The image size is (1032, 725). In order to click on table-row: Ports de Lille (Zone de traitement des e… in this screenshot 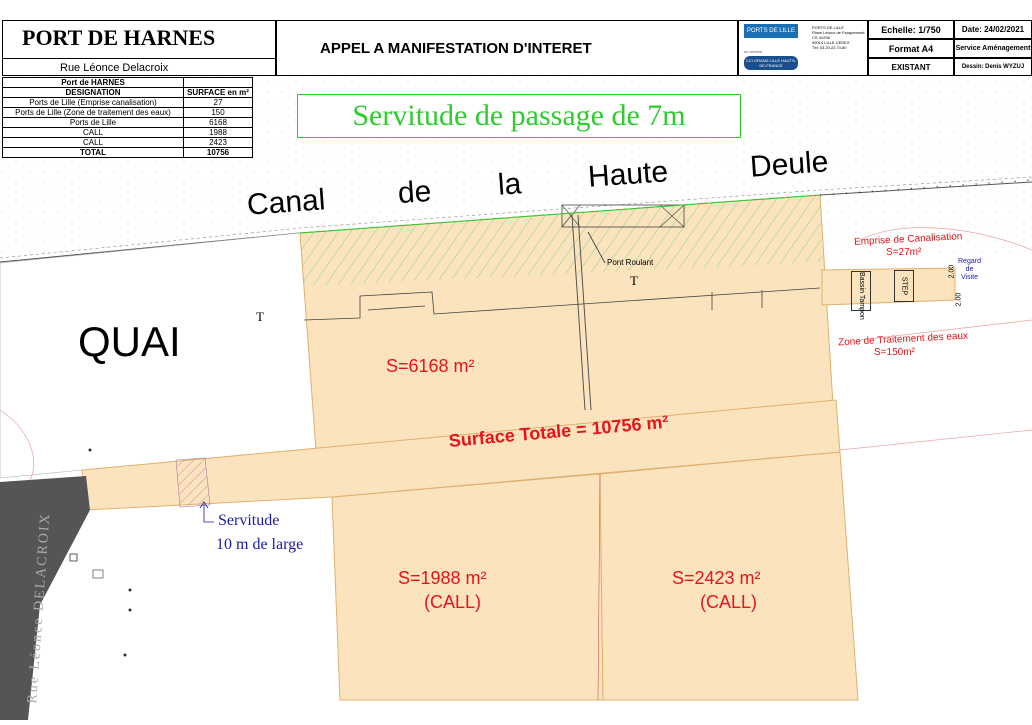, I will do `click(127, 112)`.